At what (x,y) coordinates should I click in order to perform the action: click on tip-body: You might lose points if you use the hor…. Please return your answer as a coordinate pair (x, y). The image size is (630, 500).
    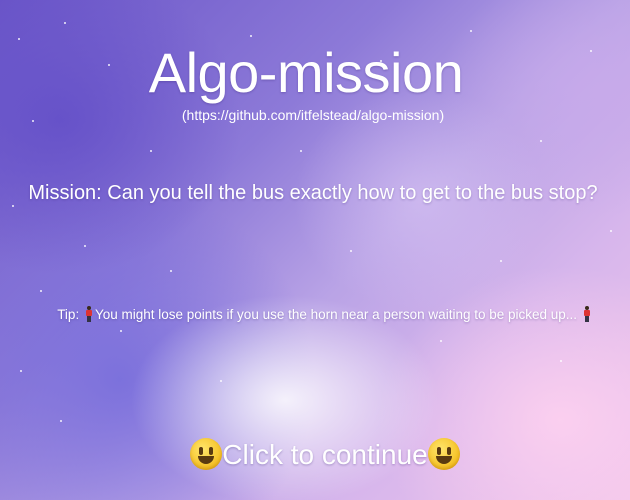
    Looking at the image, I should click on (336, 314).